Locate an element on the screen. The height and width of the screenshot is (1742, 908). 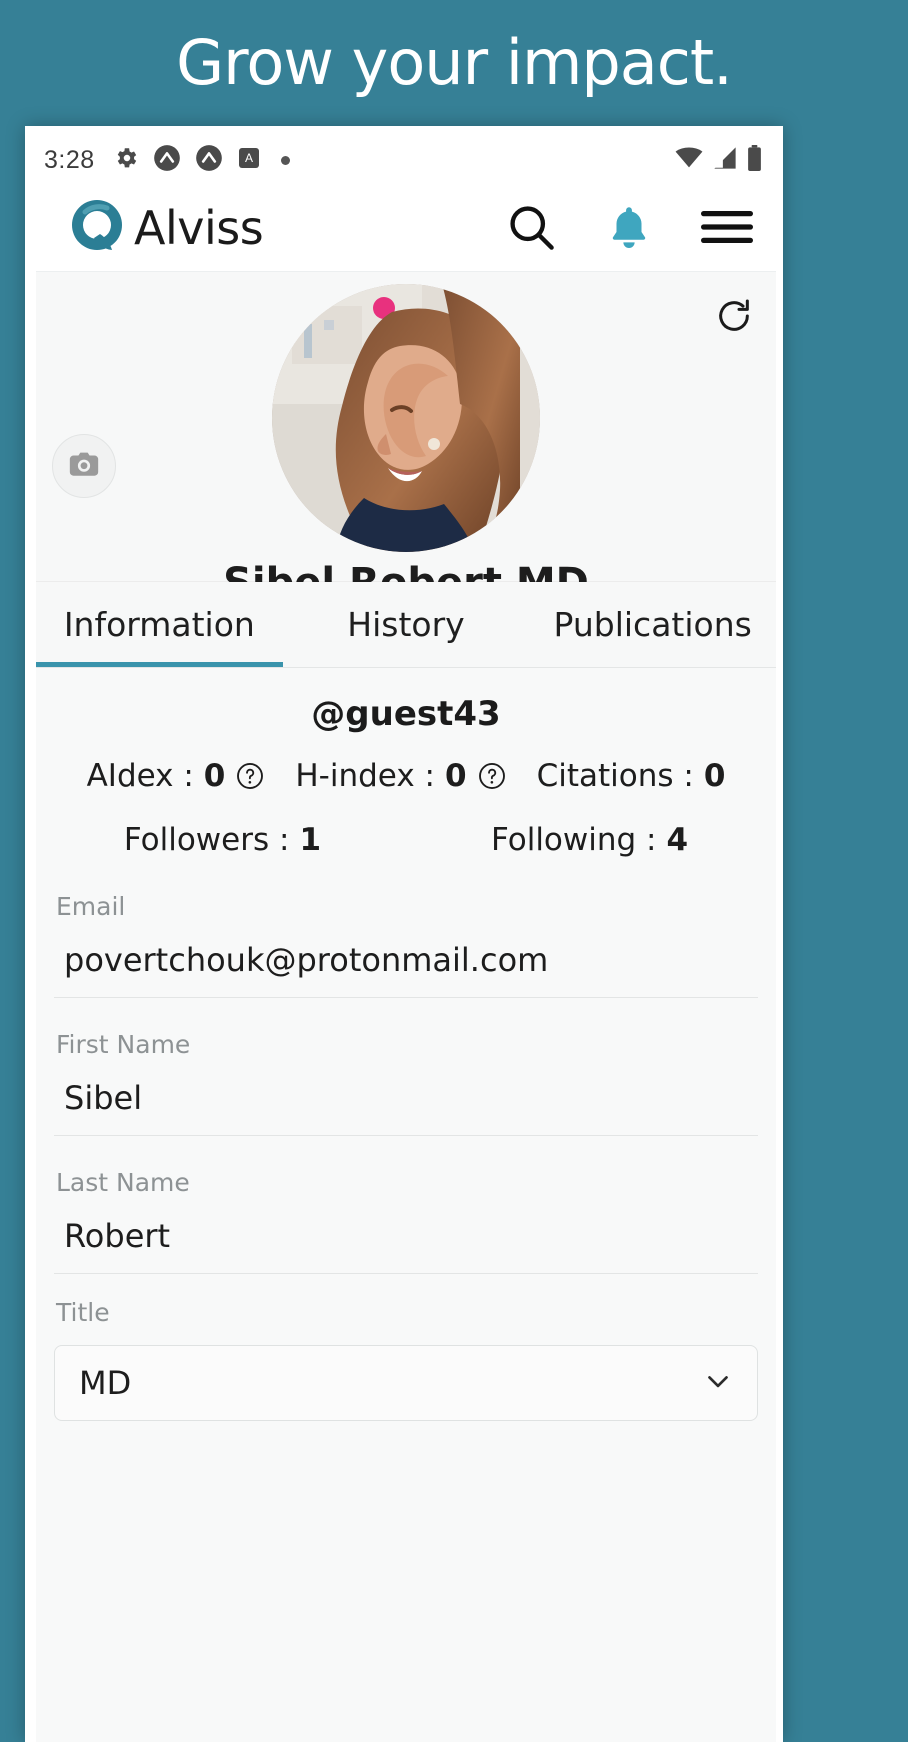
title-field-group: Title MD is located at coordinates (406, 1347).